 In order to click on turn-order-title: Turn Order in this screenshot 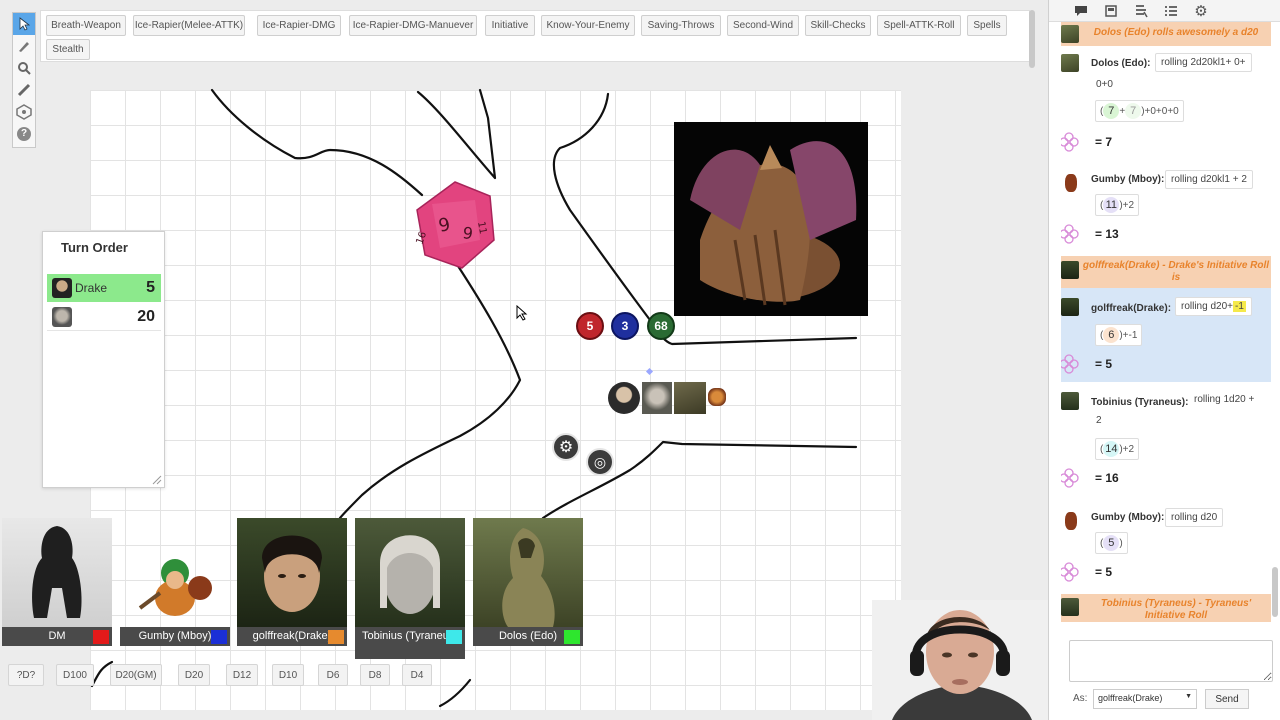, I will do `click(94, 247)`.